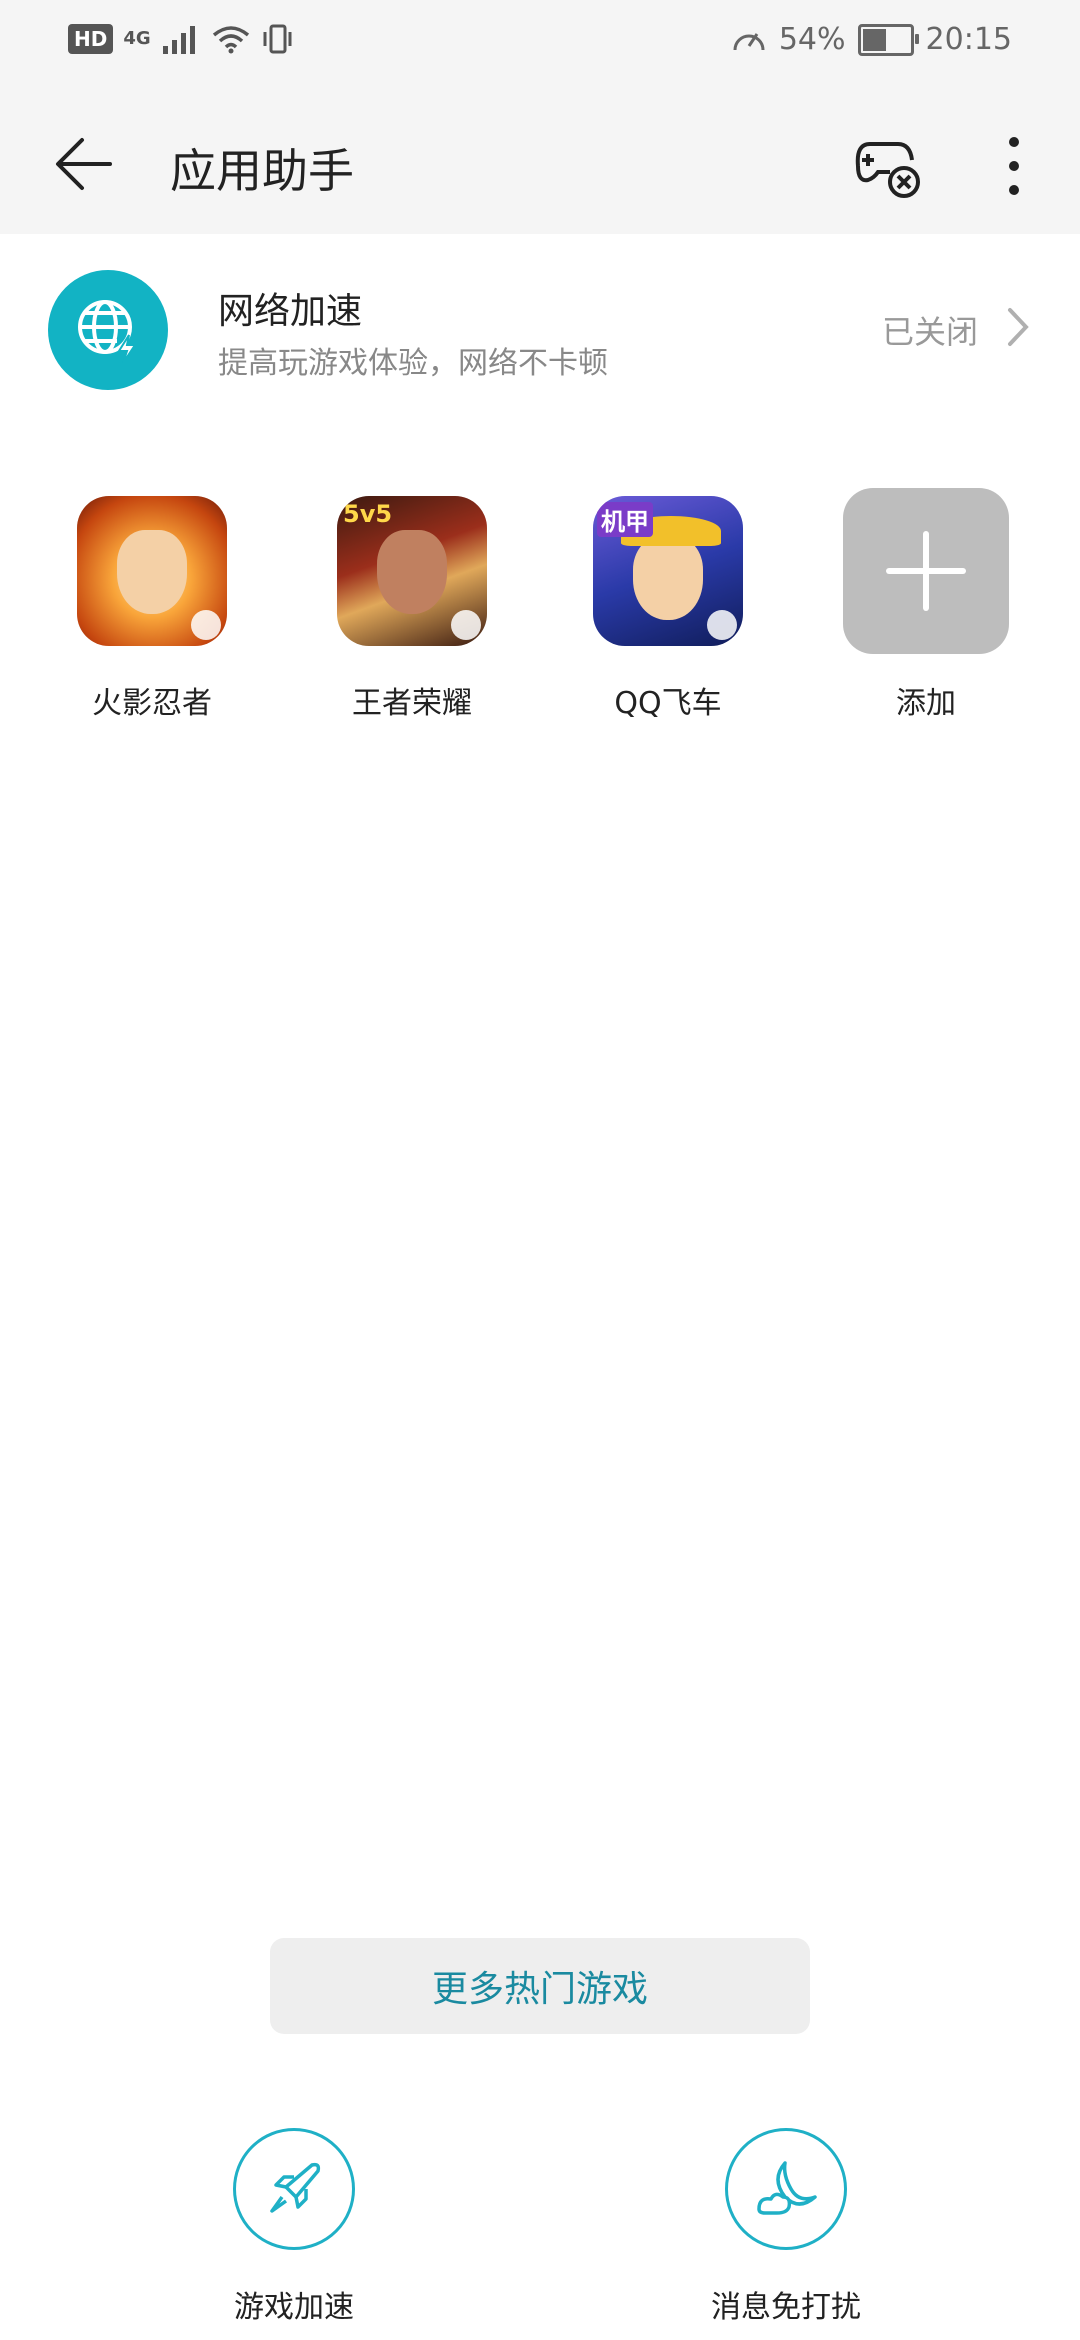 This screenshot has width=1080, height=2340. I want to click on game-boost-circle, so click(294, 2189).